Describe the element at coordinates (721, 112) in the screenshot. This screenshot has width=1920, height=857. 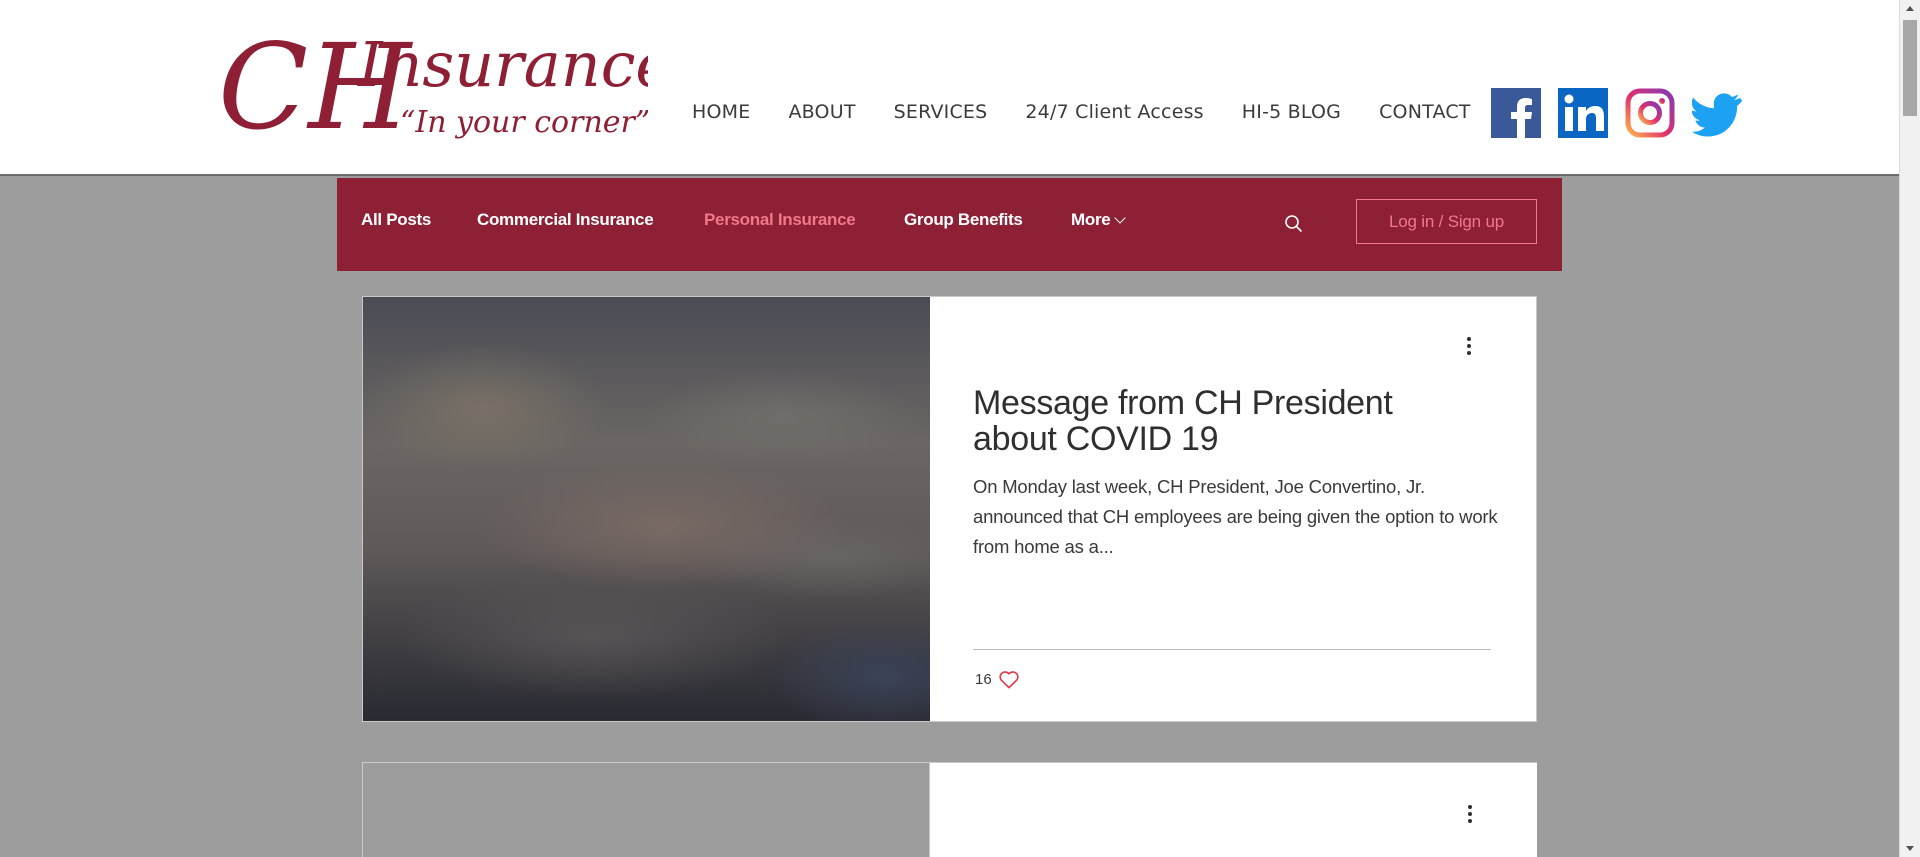
I see `nav-home: HOME` at that location.